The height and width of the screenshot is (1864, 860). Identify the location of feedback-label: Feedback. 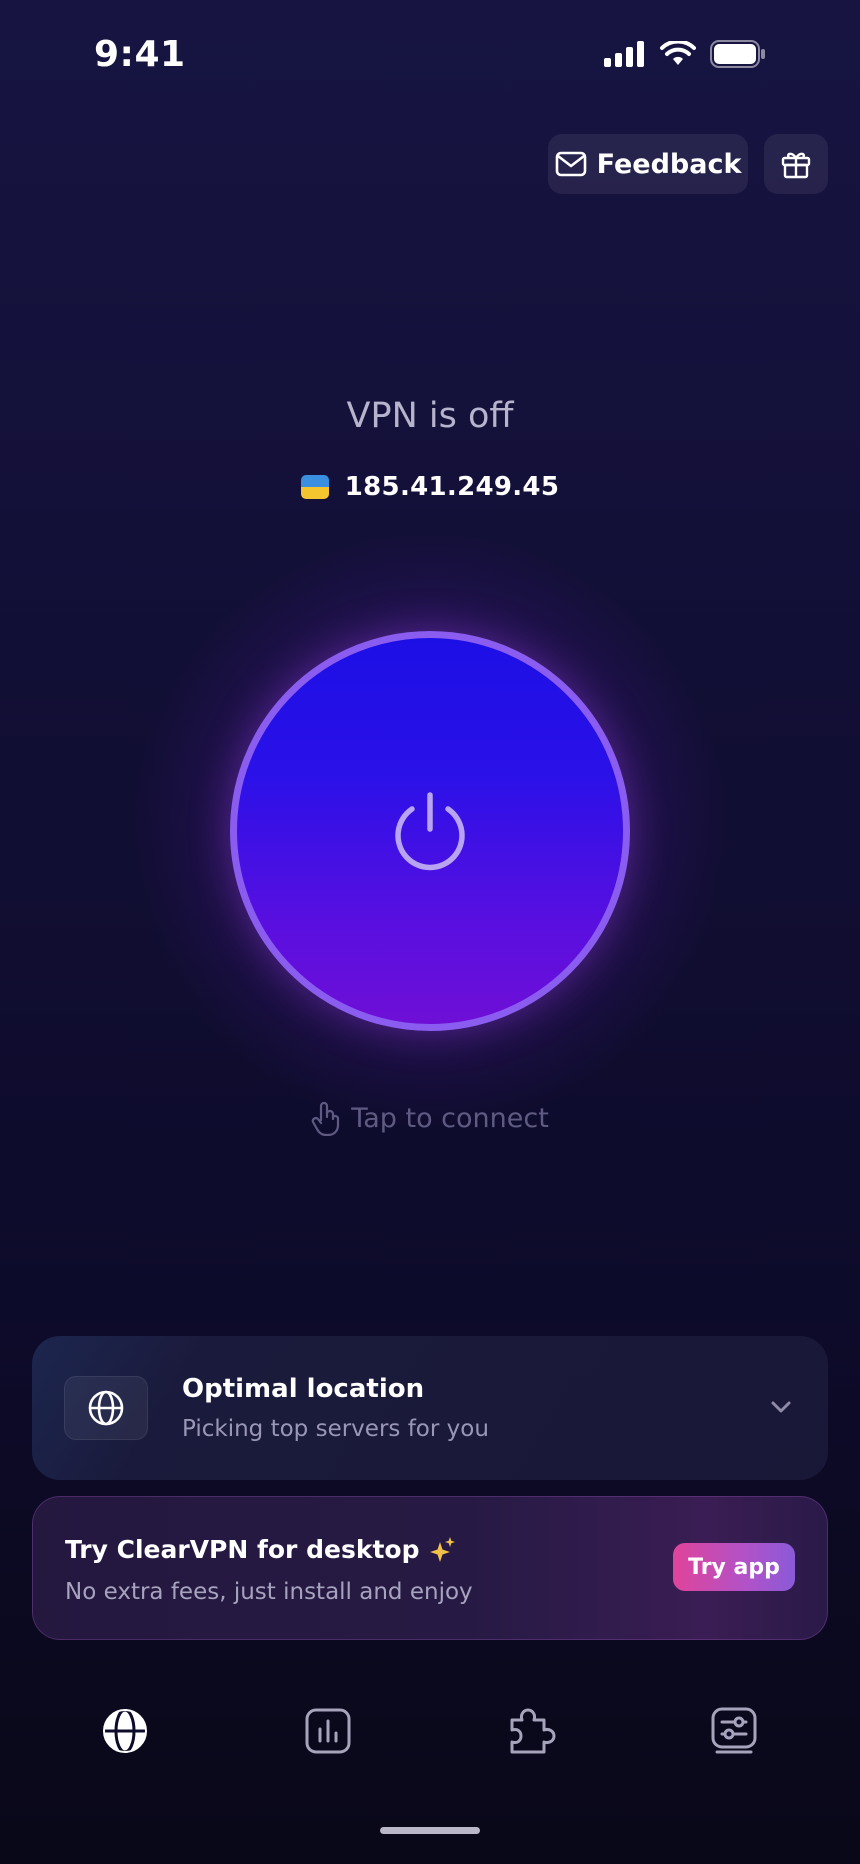
(669, 164).